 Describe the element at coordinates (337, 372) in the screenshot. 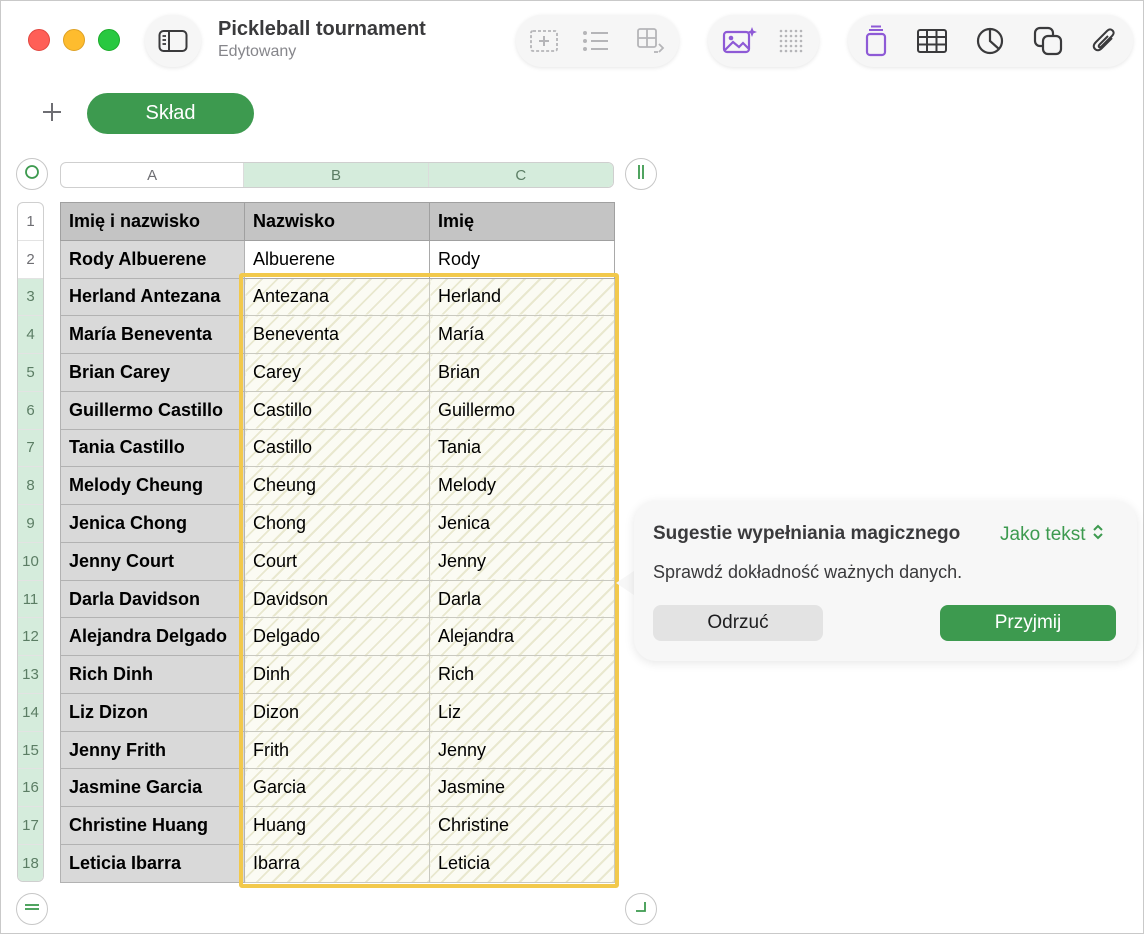

I see `cell-last-name: Carey` at that location.